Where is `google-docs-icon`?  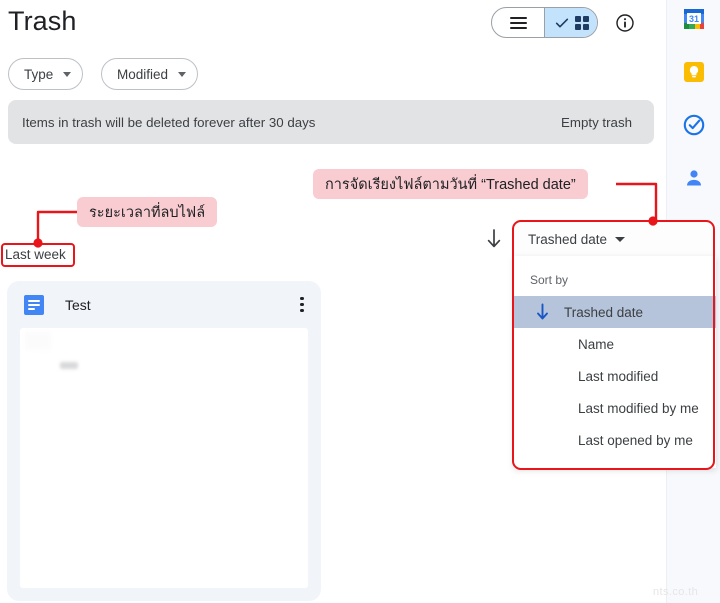
google-docs-icon is located at coordinates (34, 304).